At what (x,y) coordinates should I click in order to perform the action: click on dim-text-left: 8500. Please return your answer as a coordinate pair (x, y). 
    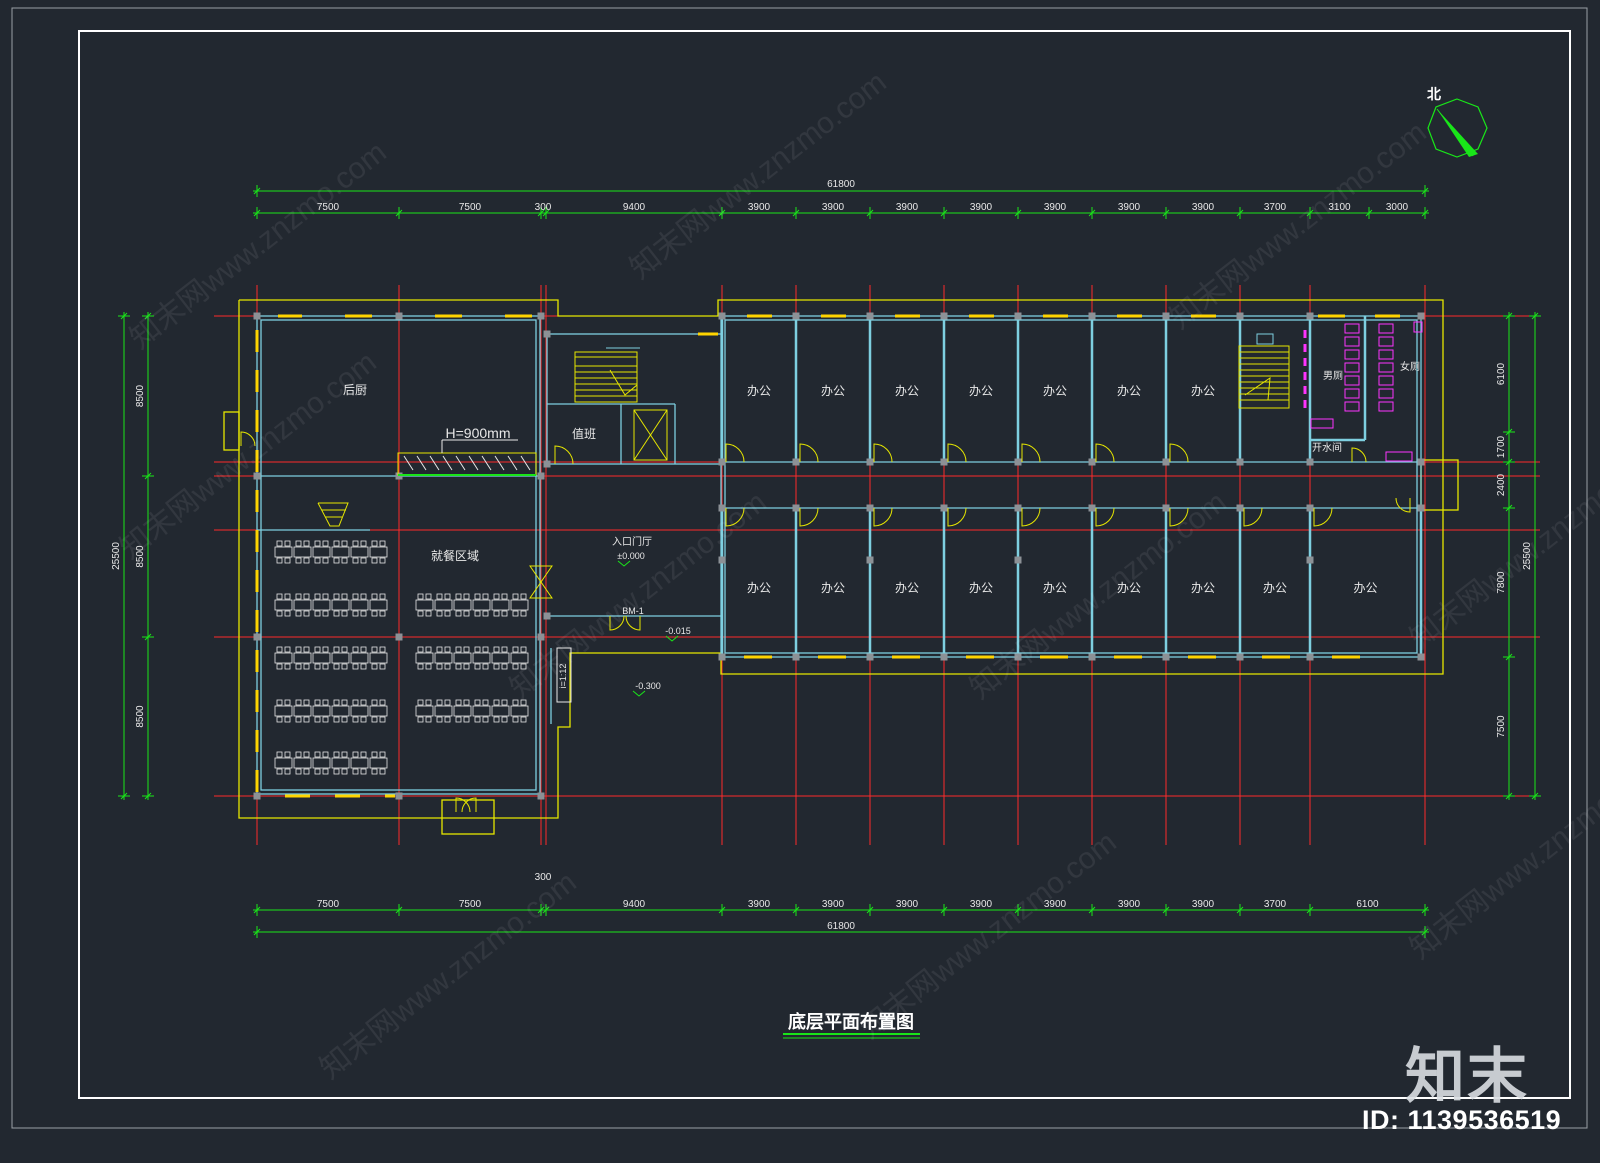
    Looking at the image, I should click on (140, 395).